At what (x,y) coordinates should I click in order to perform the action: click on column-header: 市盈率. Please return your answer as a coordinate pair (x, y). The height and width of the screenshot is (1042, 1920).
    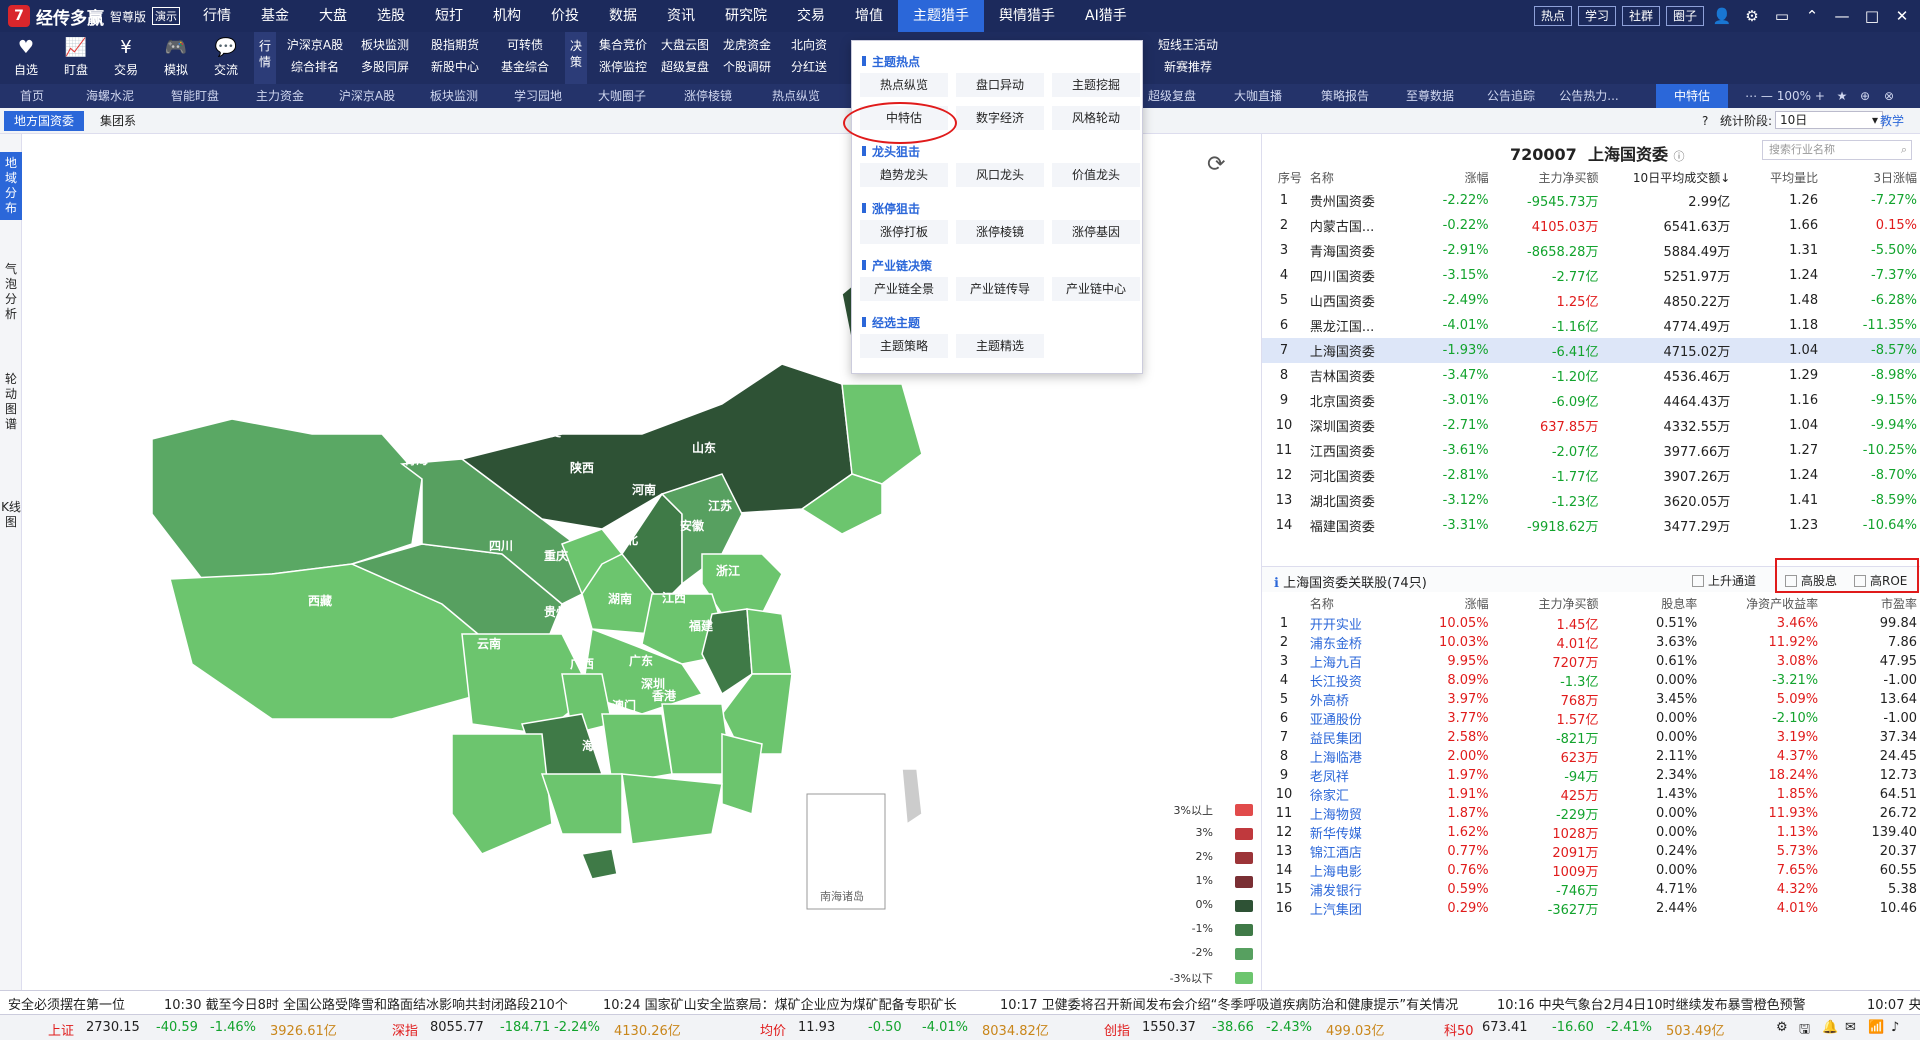
    Looking at the image, I should click on (1871, 603).